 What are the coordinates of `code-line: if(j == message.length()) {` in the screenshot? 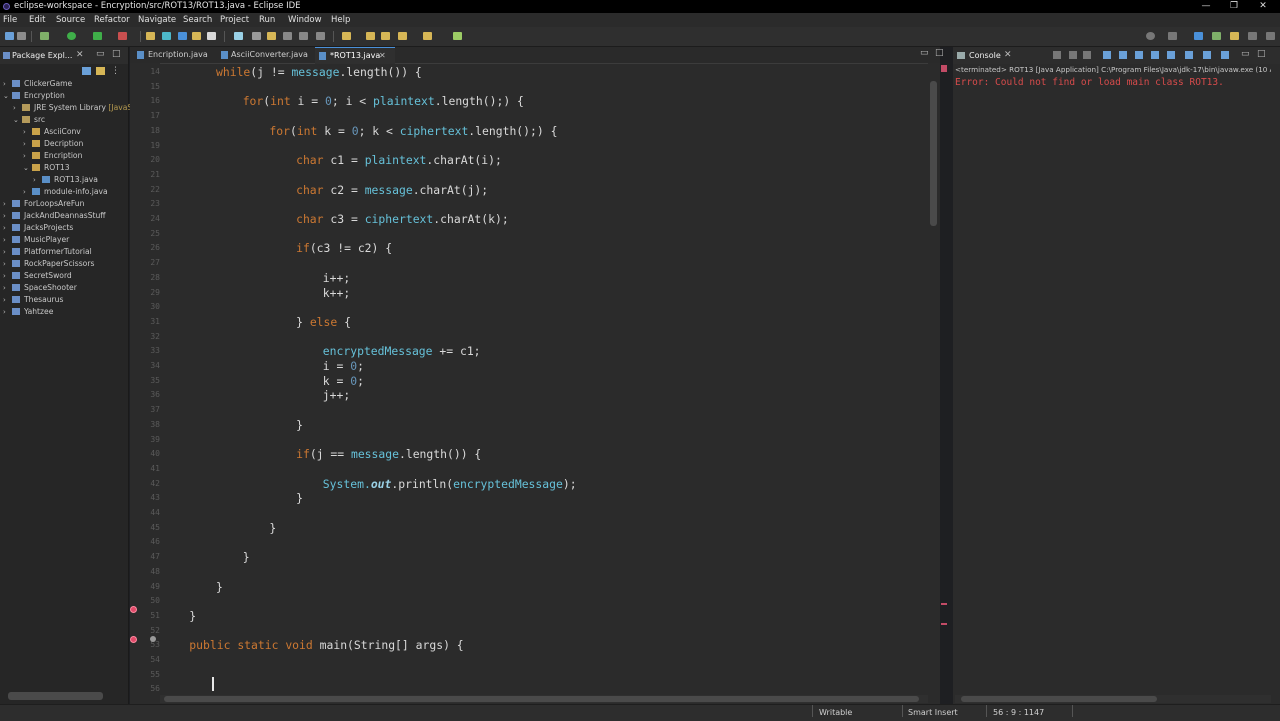 It's located at (388, 454).